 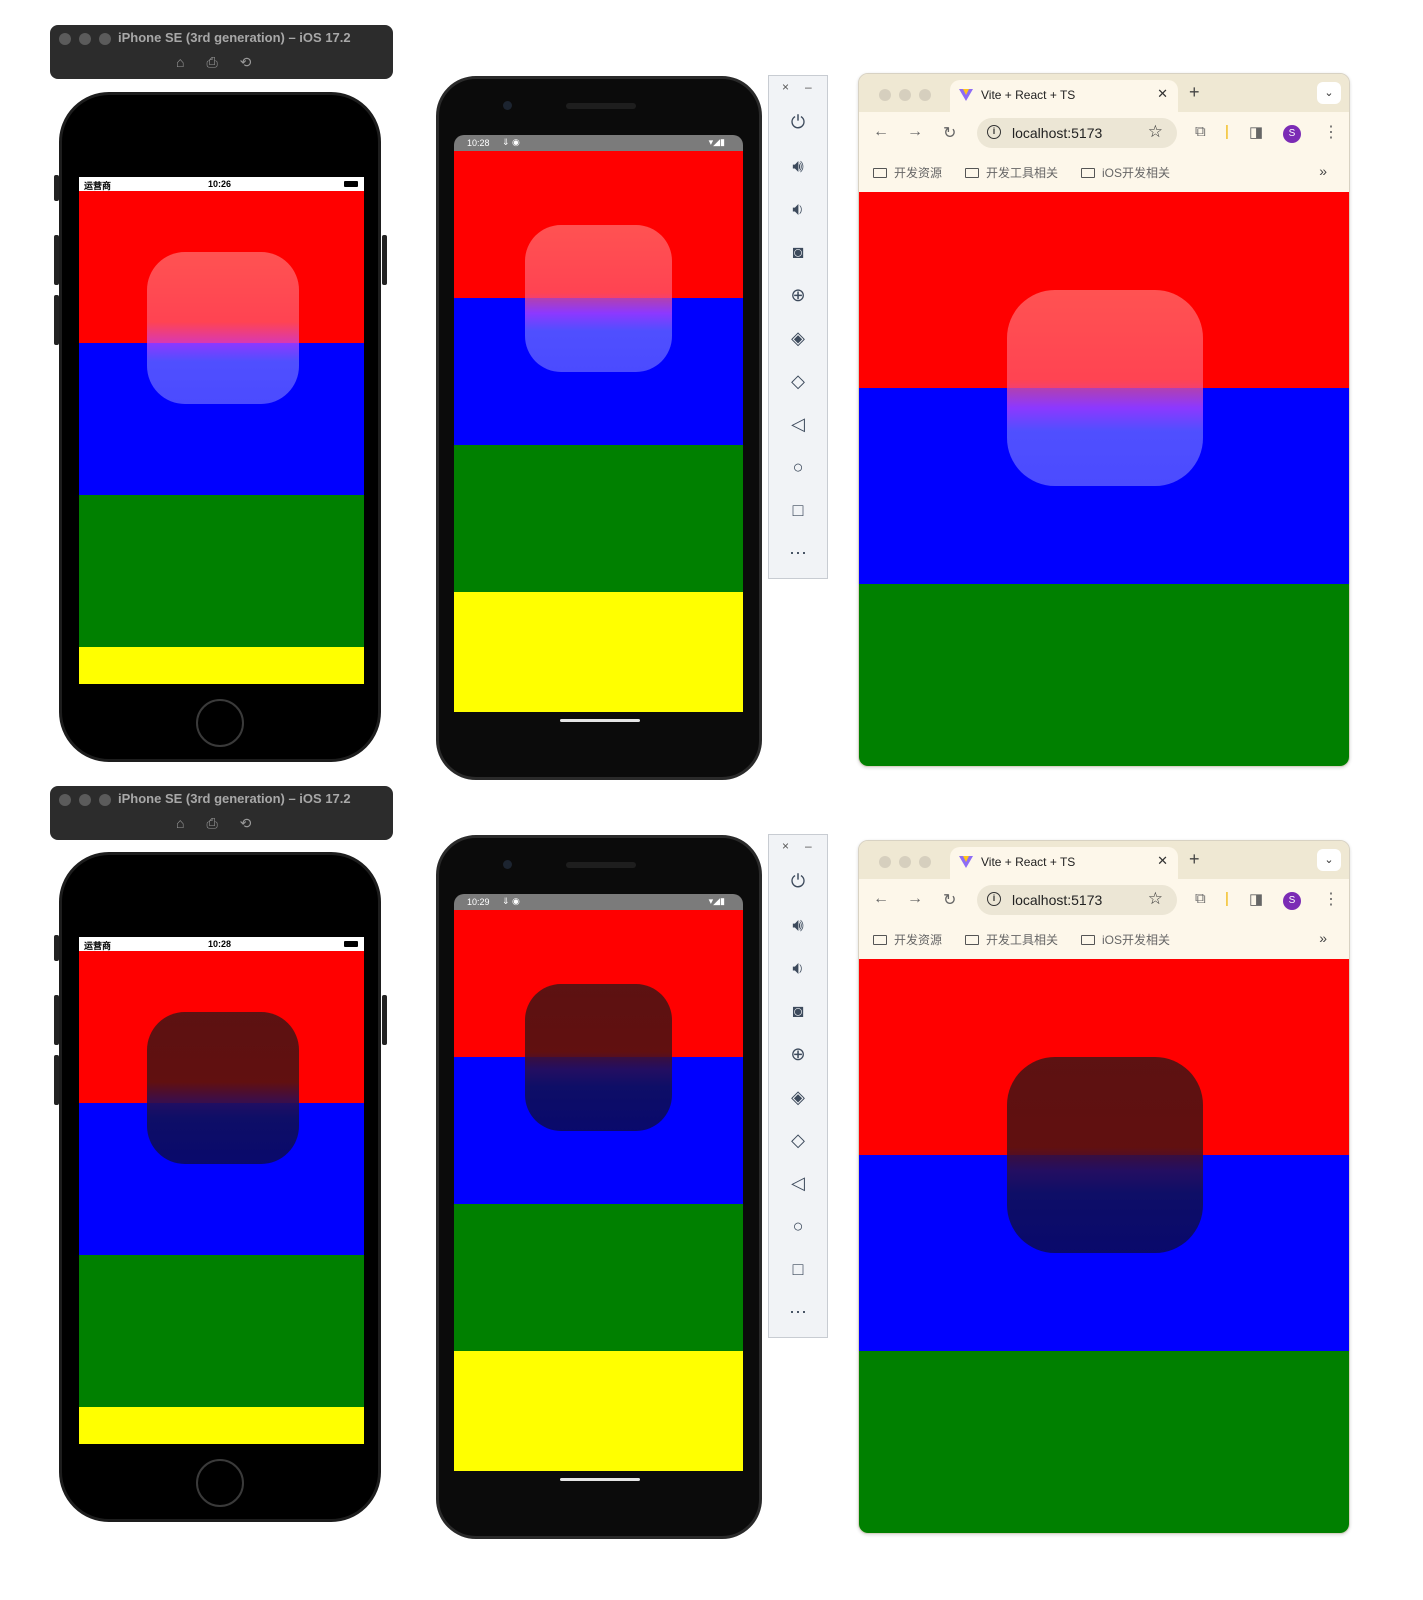 I want to click on vite-logo-icon, so click(x=966, y=95).